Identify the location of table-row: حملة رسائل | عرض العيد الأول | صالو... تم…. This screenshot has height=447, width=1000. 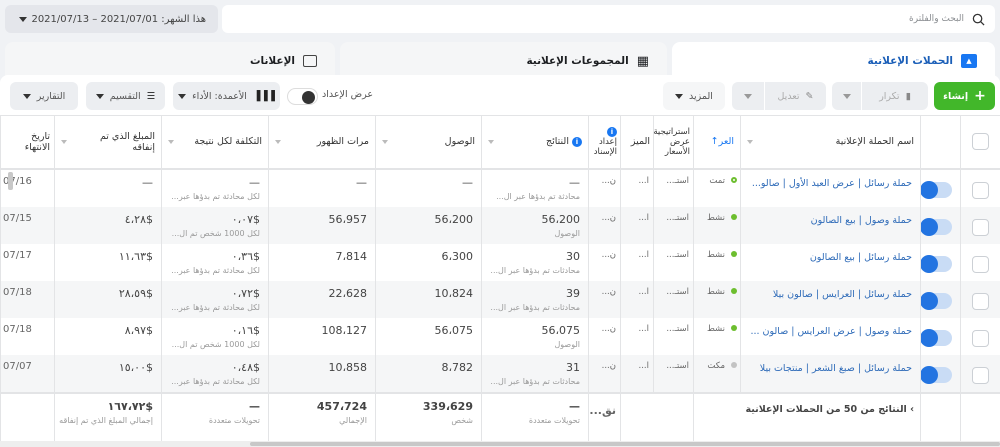
(500, 187).